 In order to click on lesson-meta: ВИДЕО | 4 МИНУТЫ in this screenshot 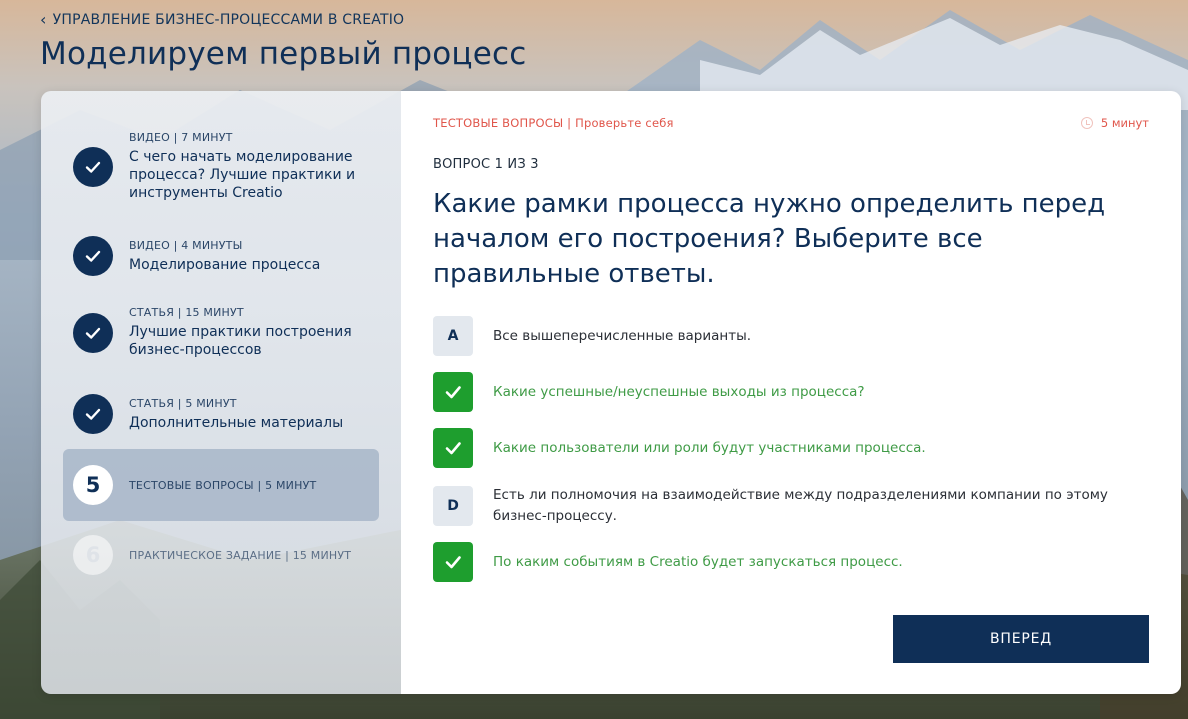, I will do `click(186, 245)`.